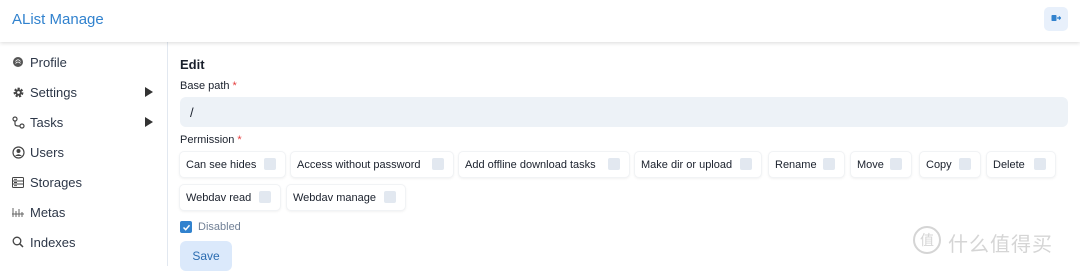 The image size is (1080, 271). I want to click on search-icon, so click(18, 242).